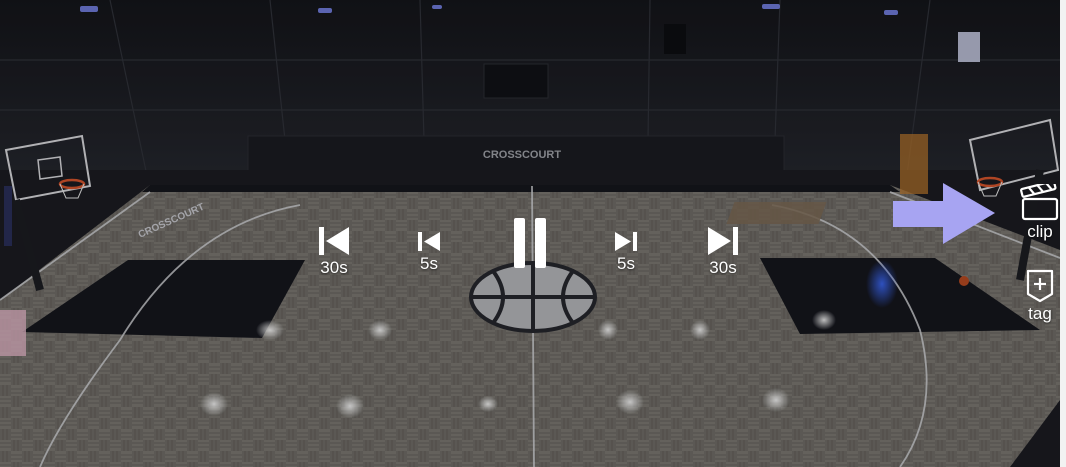 The width and height of the screenshot is (1066, 467). What do you see at coordinates (334, 267) in the screenshot?
I see `skip-back-30-label: 30s` at bounding box center [334, 267].